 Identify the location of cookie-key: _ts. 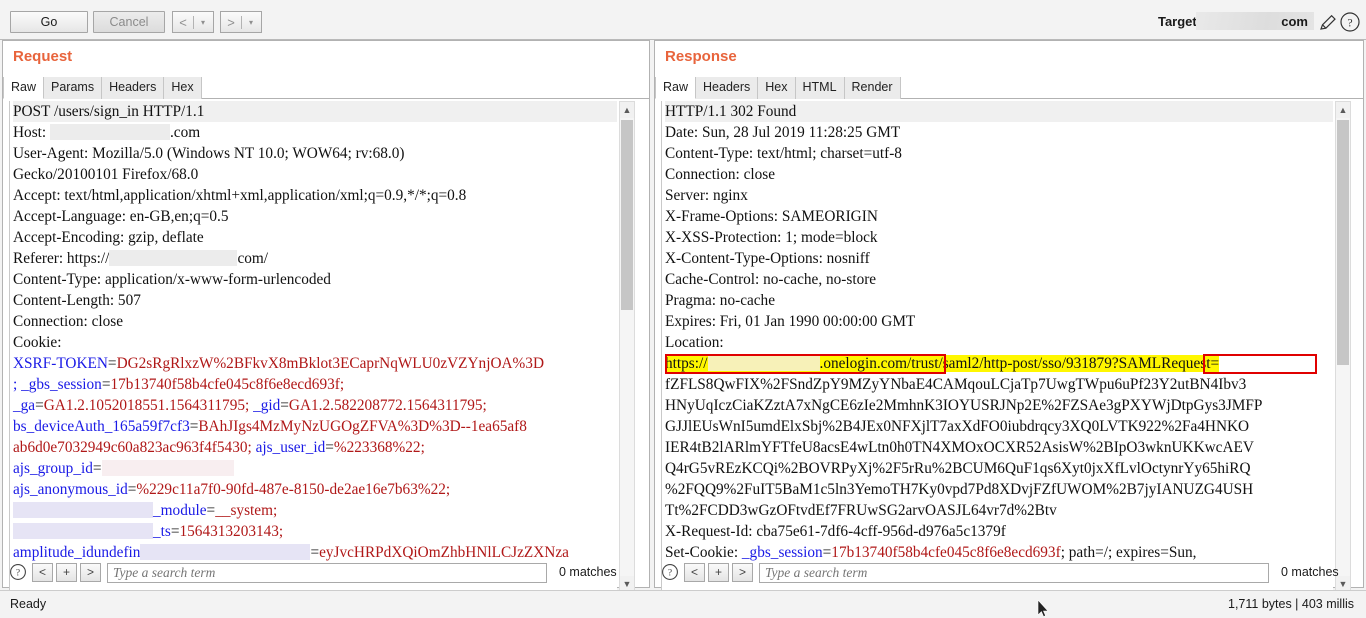
(162, 531).